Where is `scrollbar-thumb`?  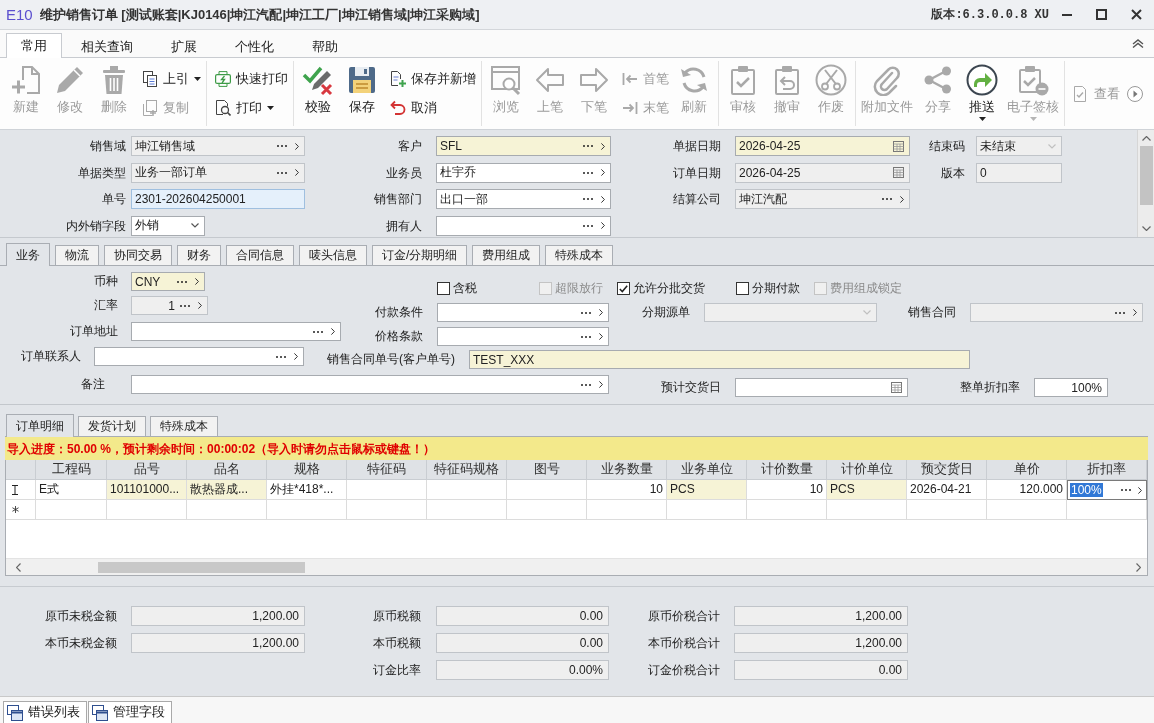
scrollbar-thumb is located at coordinates (201, 567).